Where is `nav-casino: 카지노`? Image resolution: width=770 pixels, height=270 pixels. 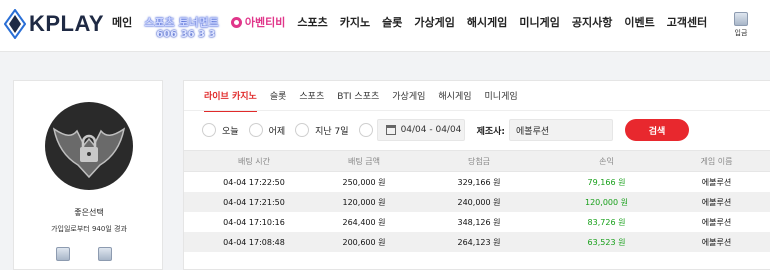 nav-casino: 카지노 is located at coordinates (355, 22).